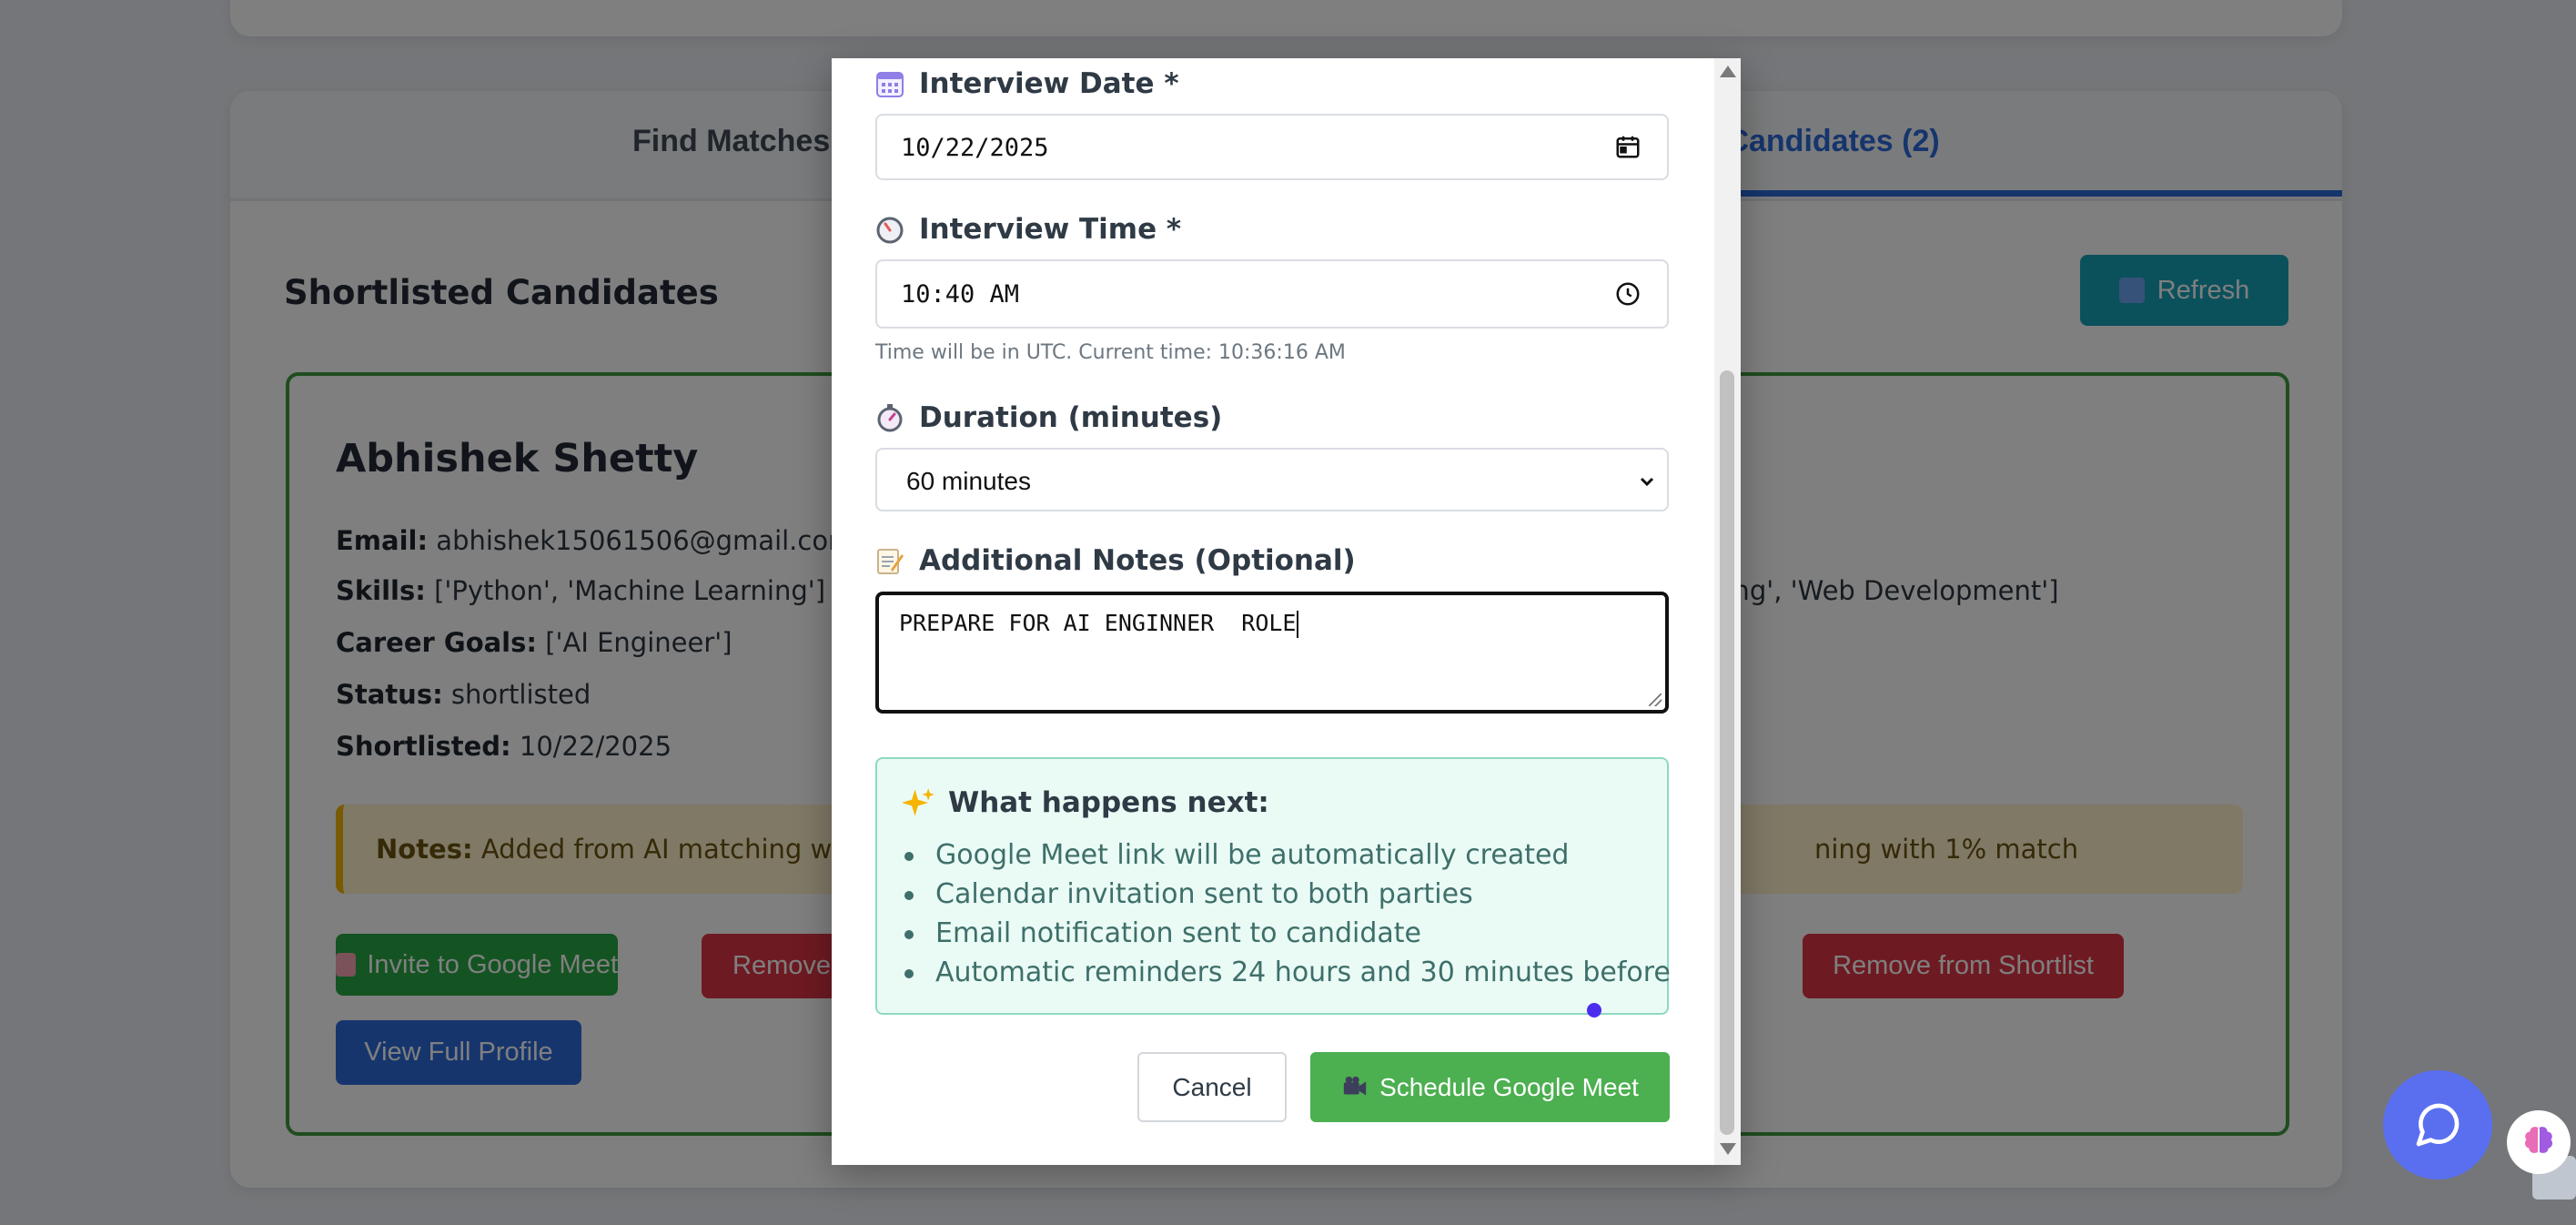 The width and height of the screenshot is (2576, 1225). What do you see at coordinates (890, 231) in the screenshot?
I see `stopwatch-icon` at bounding box center [890, 231].